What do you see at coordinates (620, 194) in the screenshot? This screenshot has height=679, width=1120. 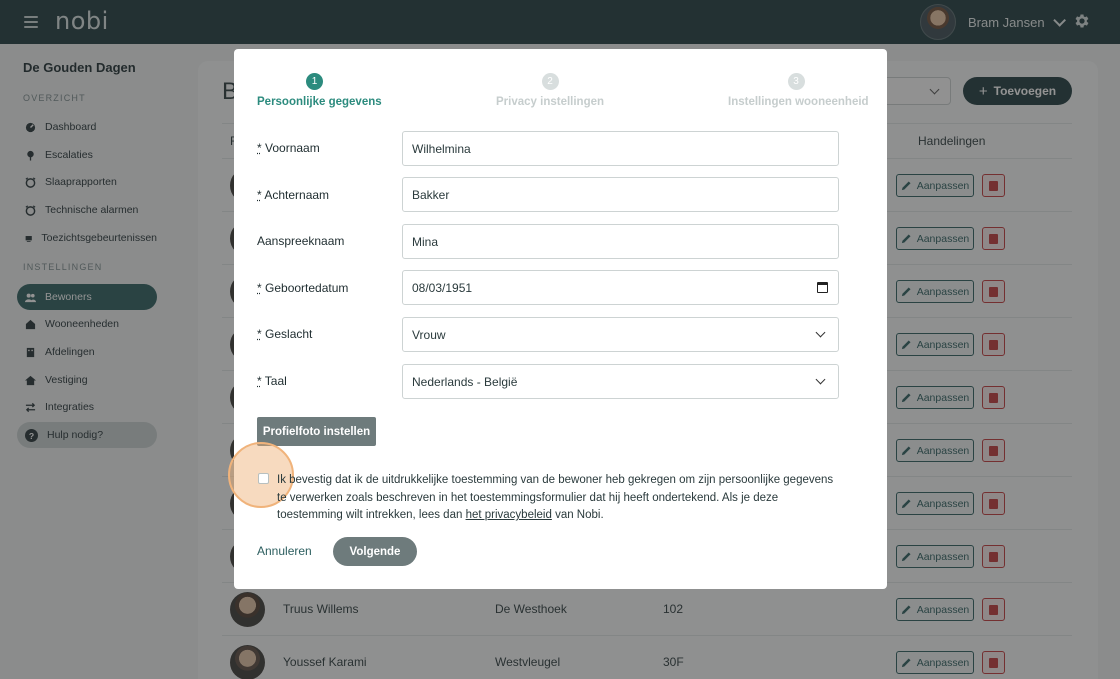 I see `achternaam-field` at bounding box center [620, 194].